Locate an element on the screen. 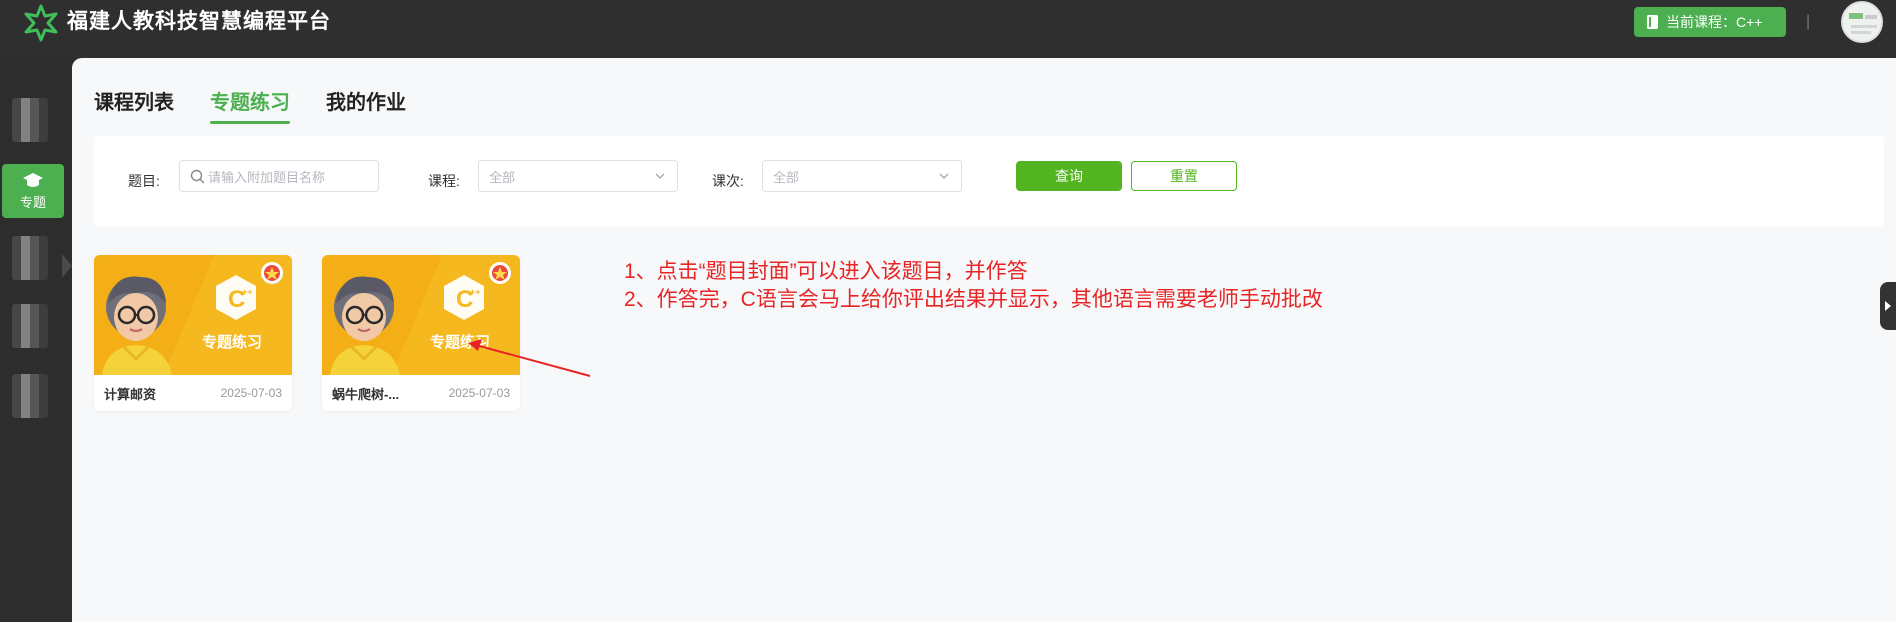  tab-my-homework: 我的作业 is located at coordinates (366, 107).